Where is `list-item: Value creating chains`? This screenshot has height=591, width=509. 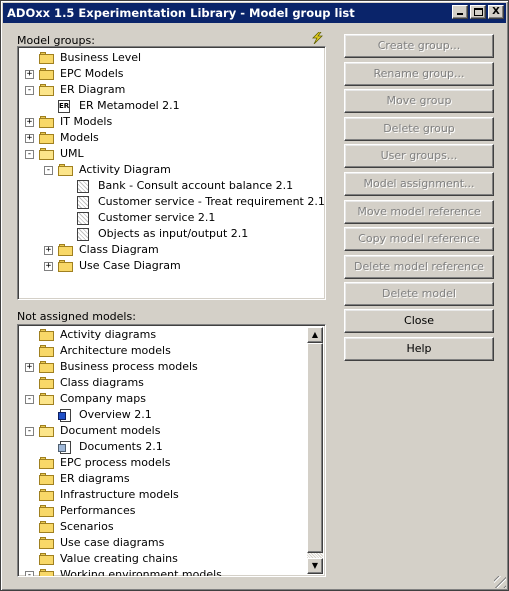
list-item: Value creating chains is located at coordinates (171, 559).